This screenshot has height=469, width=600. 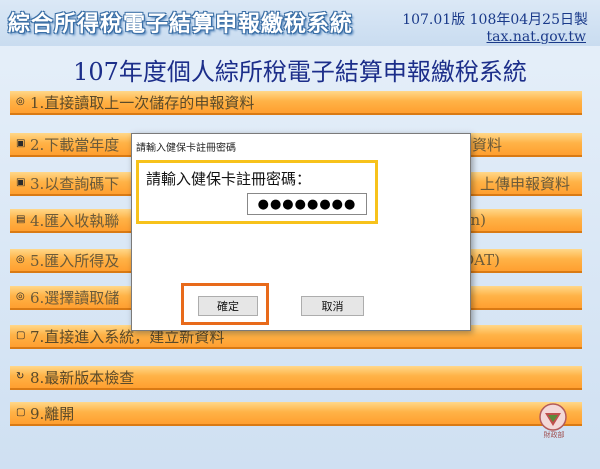 What do you see at coordinates (229, 179) in the screenshot?
I see `password-prompt: 請輸入健保卡註冊密碼：` at bounding box center [229, 179].